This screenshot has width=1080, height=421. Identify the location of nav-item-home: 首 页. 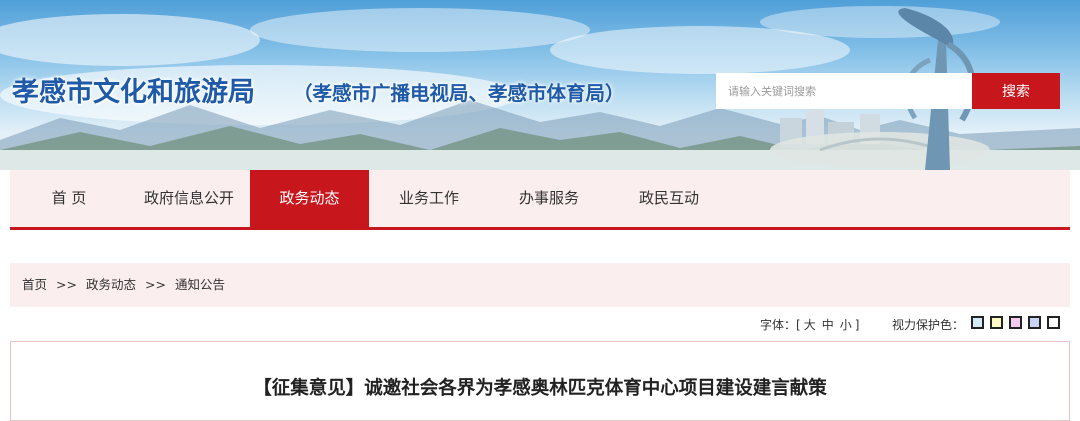
(69, 198).